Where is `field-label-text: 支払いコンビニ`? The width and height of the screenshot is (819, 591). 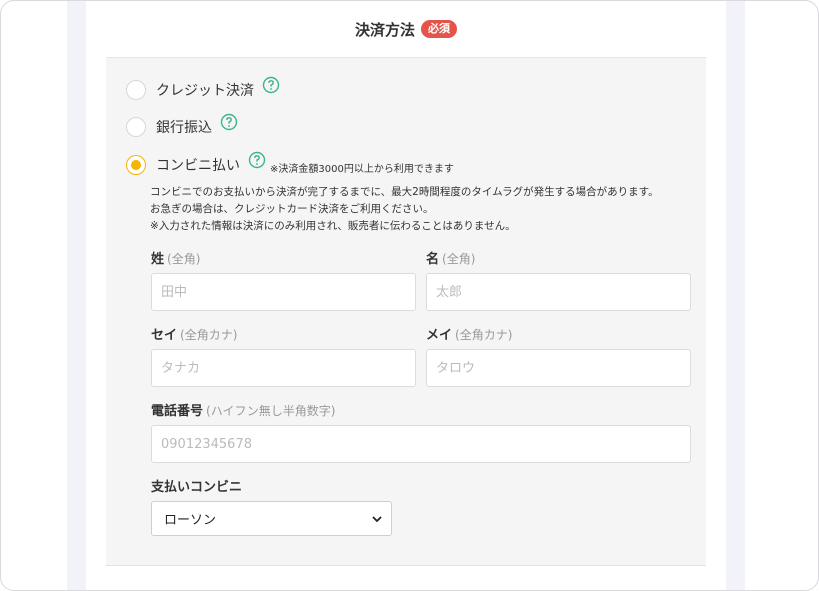 field-label-text: 支払いコンビニ is located at coordinates (197, 487).